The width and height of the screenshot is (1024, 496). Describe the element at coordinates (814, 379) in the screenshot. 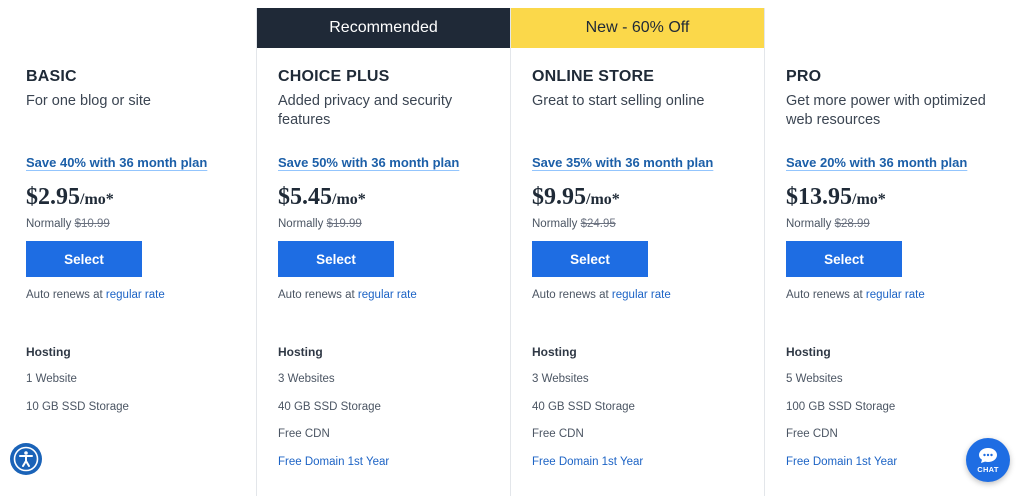

I see `feature-item: 5 Websites` at that location.